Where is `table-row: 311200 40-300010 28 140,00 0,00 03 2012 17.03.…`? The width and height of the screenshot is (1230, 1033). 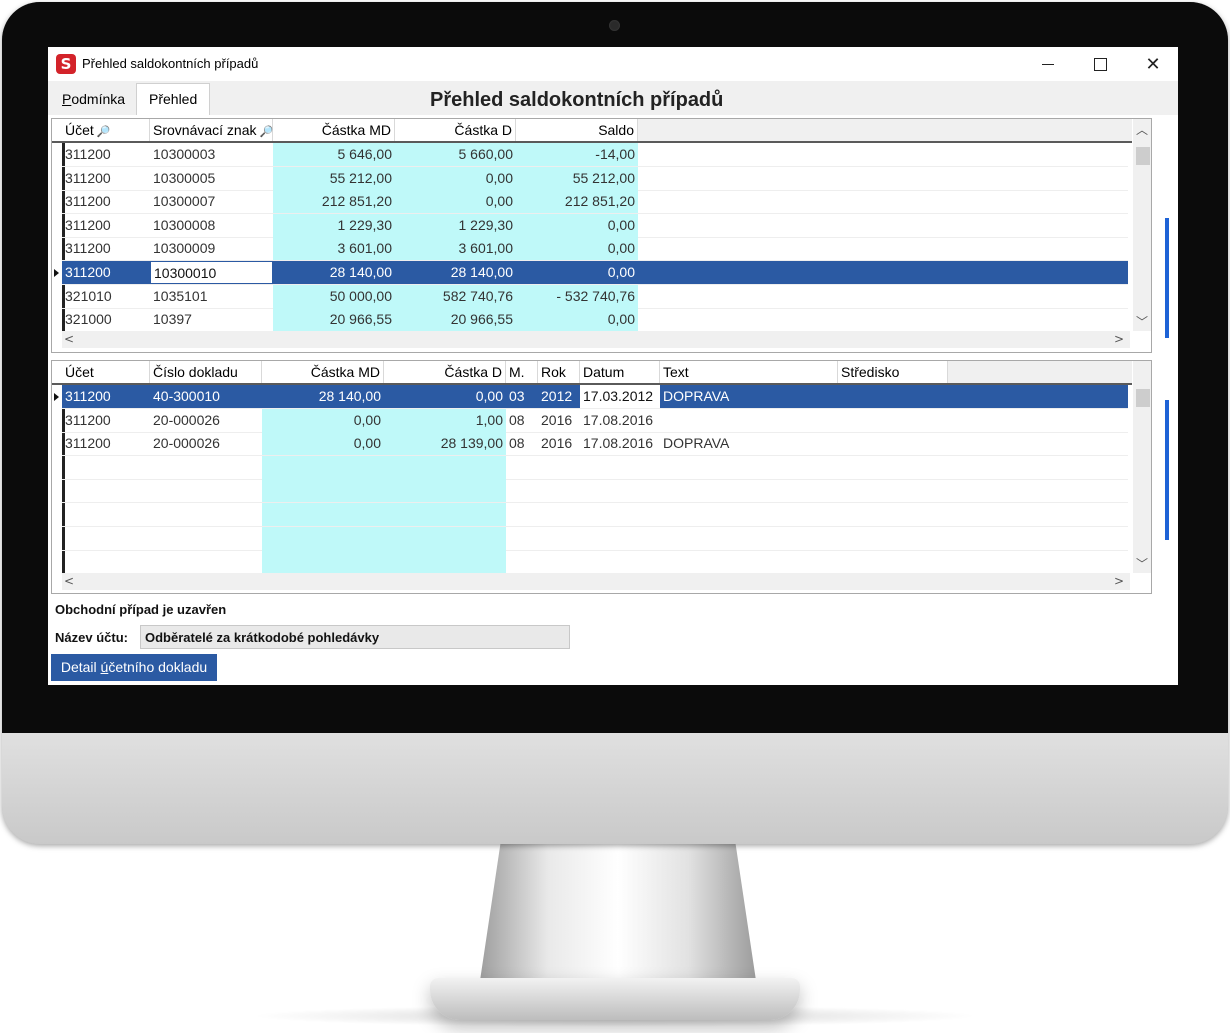 table-row: 311200 40-300010 28 140,00 0,00 03 2012 17.03.… is located at coordinates (595, 397).